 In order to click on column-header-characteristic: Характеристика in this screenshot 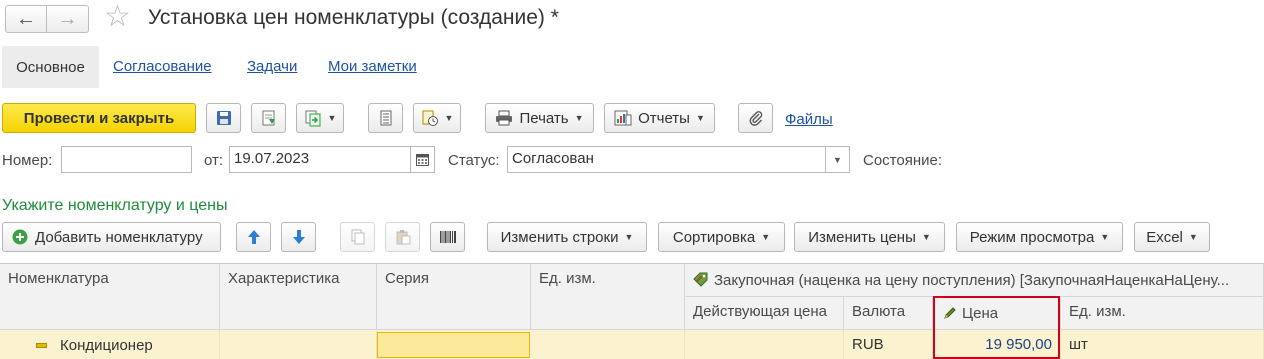, I will do `click(298, 297)`.